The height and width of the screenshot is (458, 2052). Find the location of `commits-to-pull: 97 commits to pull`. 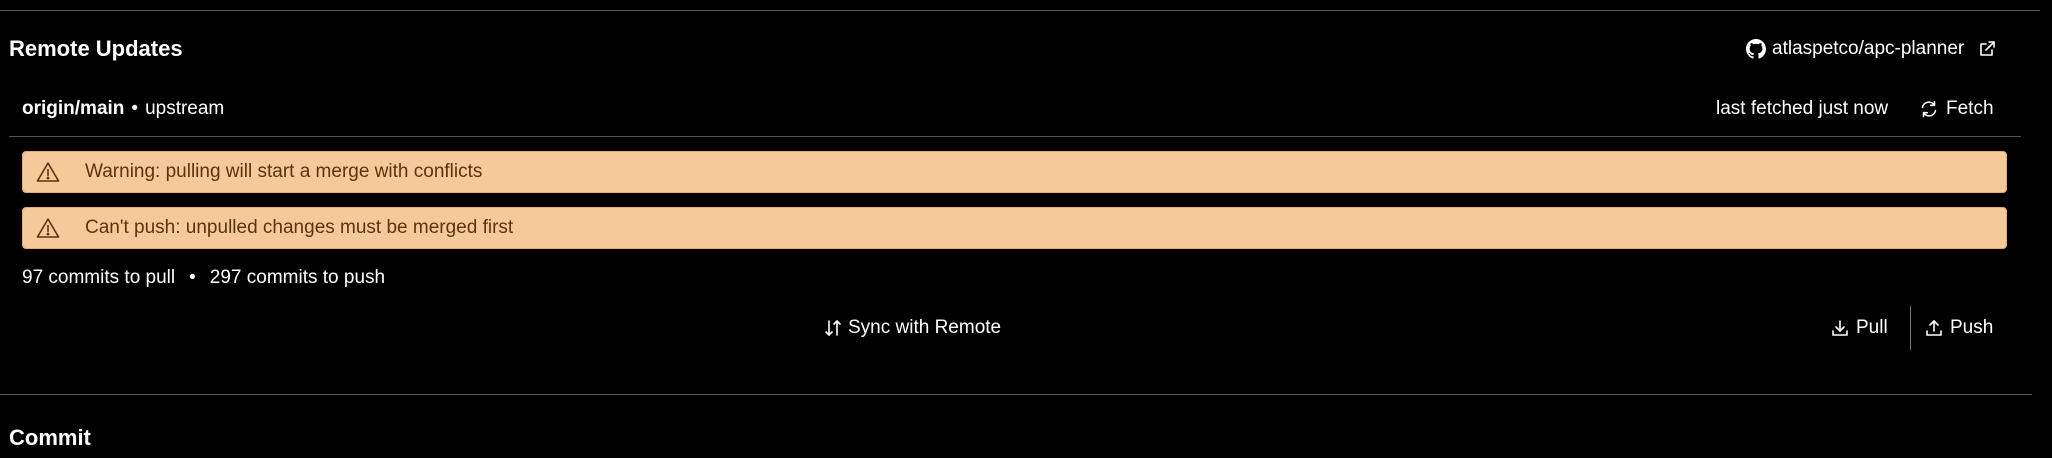

commits-to-pull: 97 commits to pull is located at coordinates (99, 277).